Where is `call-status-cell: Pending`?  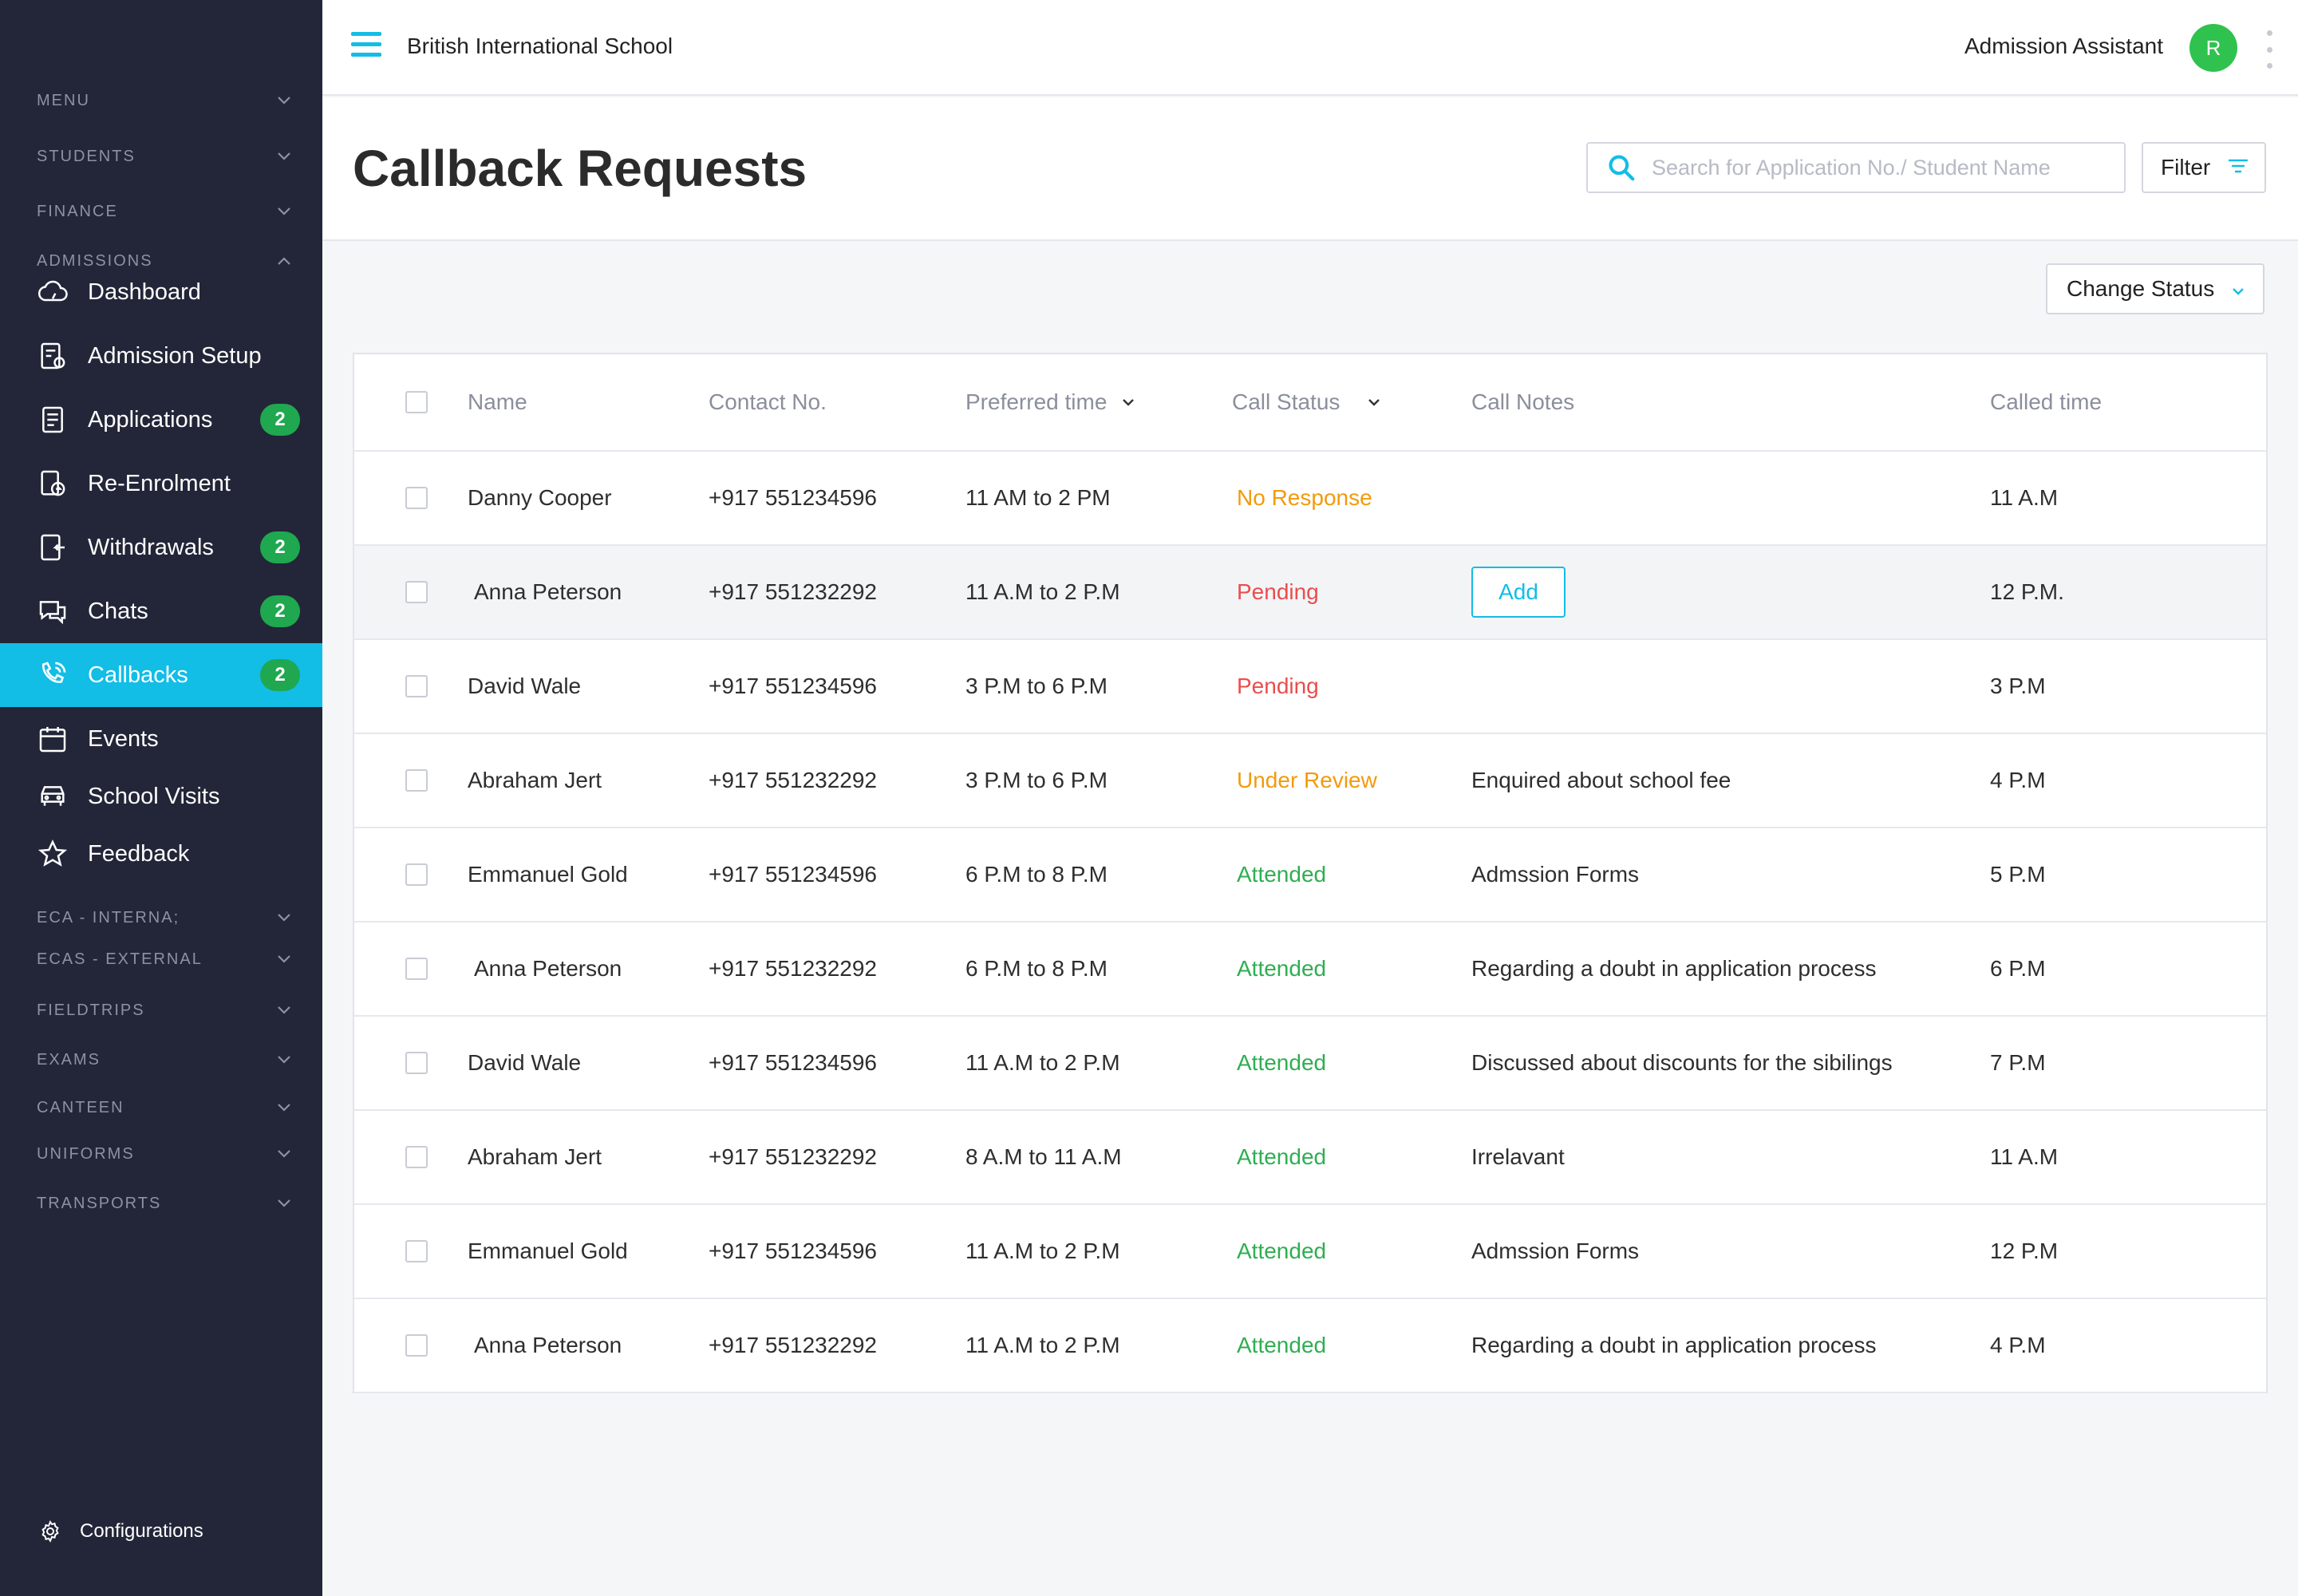 call-status-cell: Pending is located at coordinates (1278, 591).